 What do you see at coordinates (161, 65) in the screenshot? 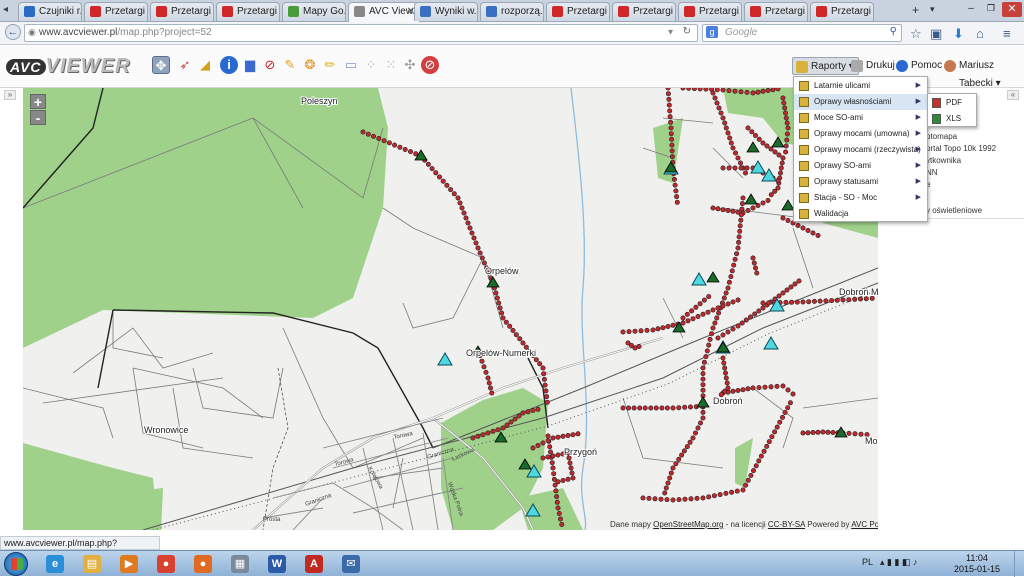
I see `pan-tool-icon: ✥` at bounding box center [161, 65].